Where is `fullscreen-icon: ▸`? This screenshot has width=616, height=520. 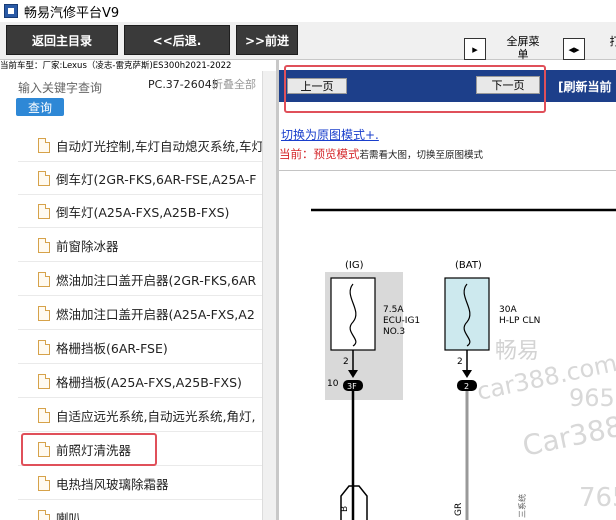 fullscreen-icon: ▸ is located at coordinates (475, 49).